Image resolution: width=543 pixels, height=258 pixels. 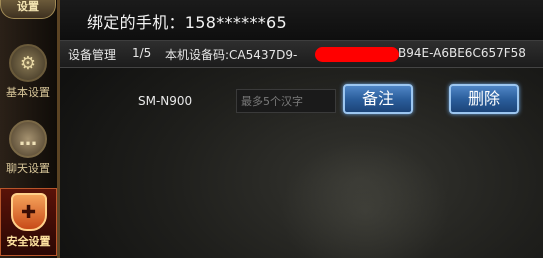 I want to click on remark-input, so click(x=286, y=101).